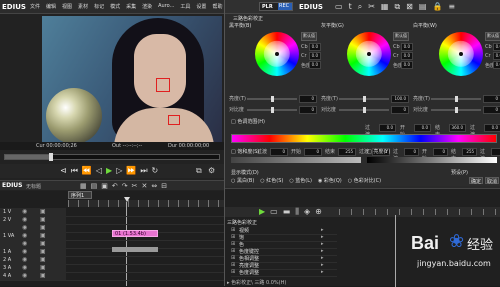 This screenshot has width=500, height=287. Describe the element at coordinates (284, 273) in the screenshot. I see `effect-tree-item: ⊞ 色度调整 ▸` at that location.